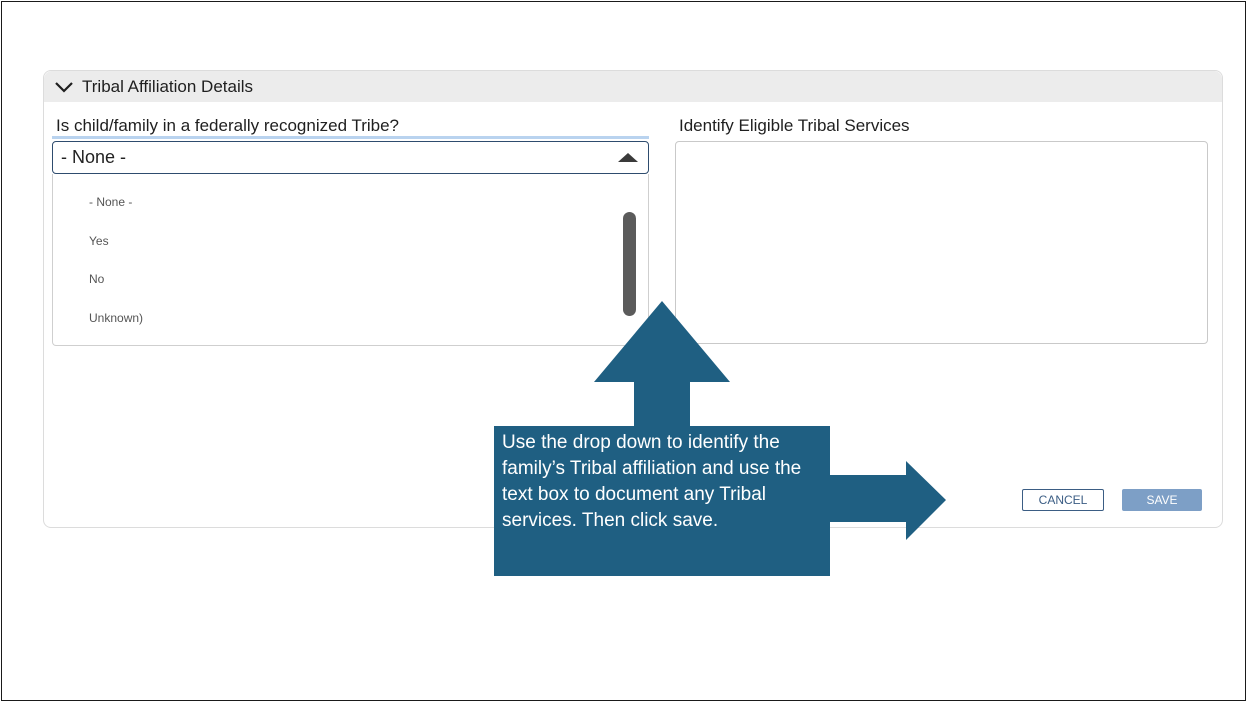 The image size is (1249, 704). Describe the element at coordinates (350, 157) in the screenshot. I see `tribe-select: - None -` at that location.